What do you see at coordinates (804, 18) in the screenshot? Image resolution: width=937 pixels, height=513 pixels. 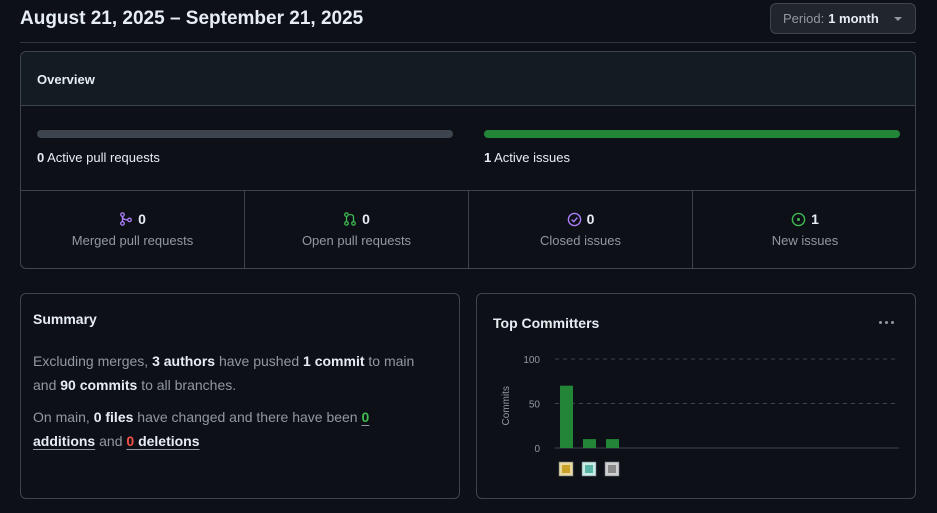 I see `period-label: Period:` at bounding box center [804, 18].